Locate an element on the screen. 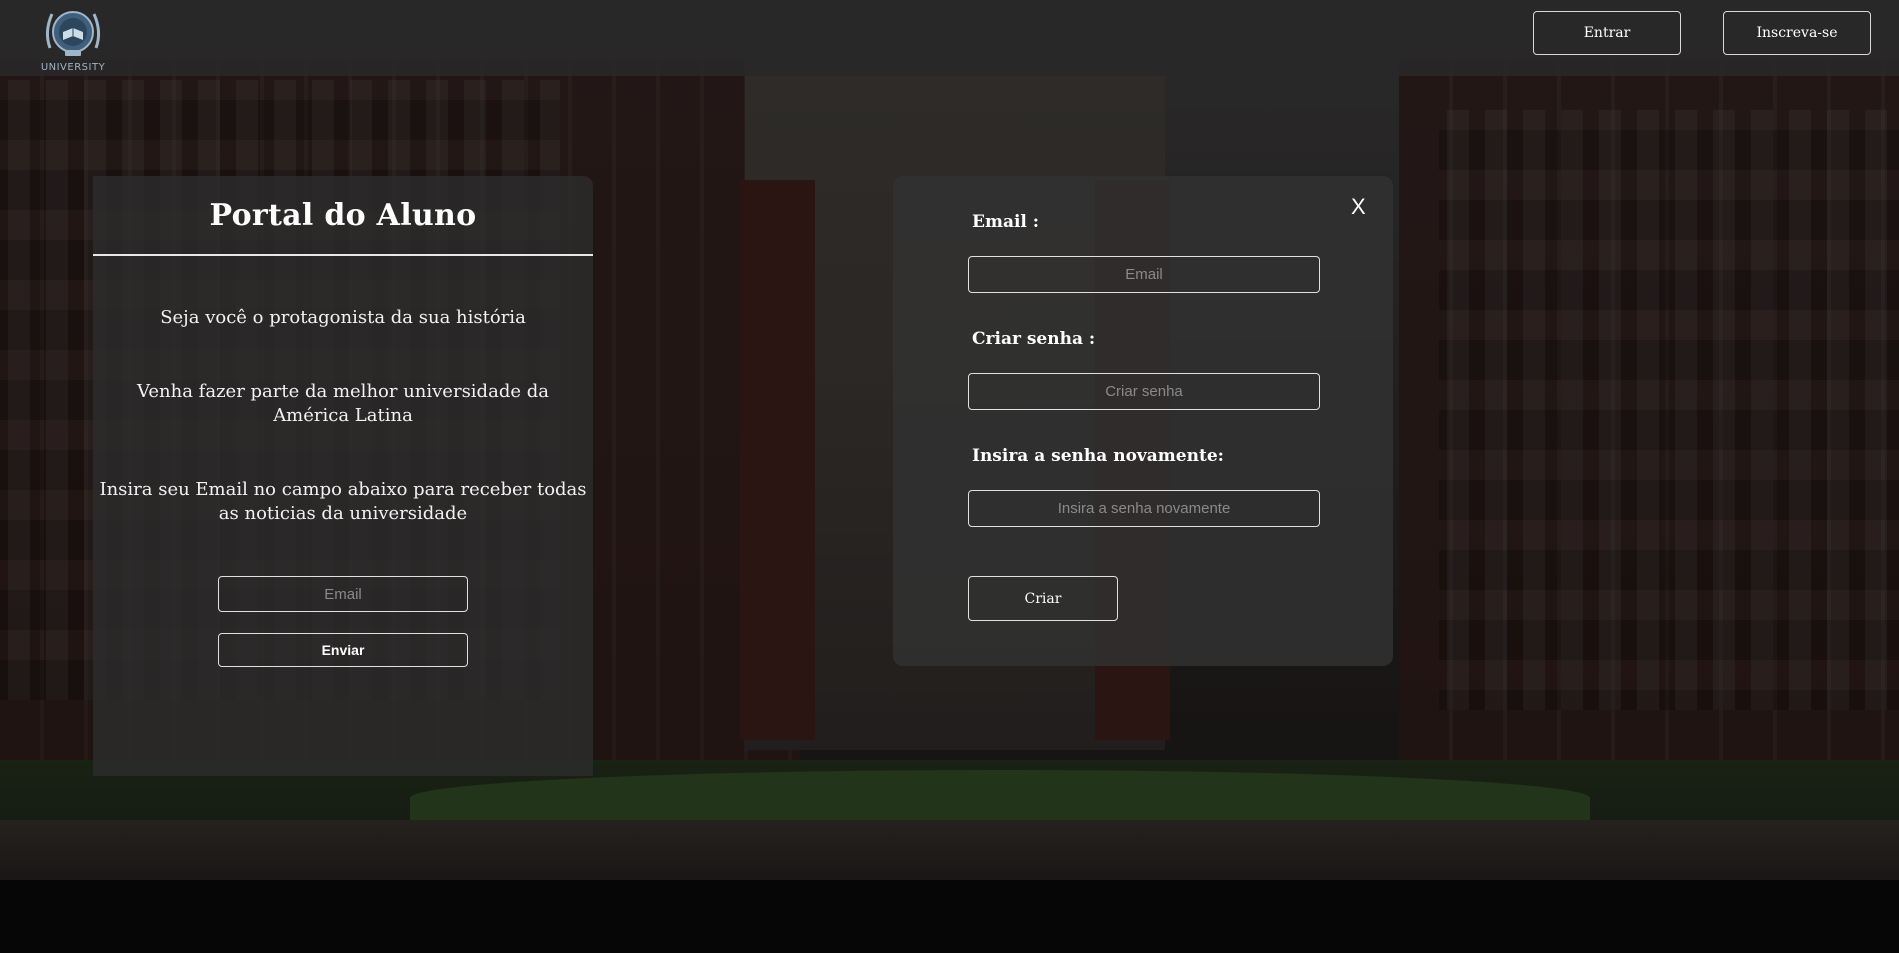 The height and width of the screenshot is (953, 1899). create-account-button: Criar is located at coordinates (1043, 598).